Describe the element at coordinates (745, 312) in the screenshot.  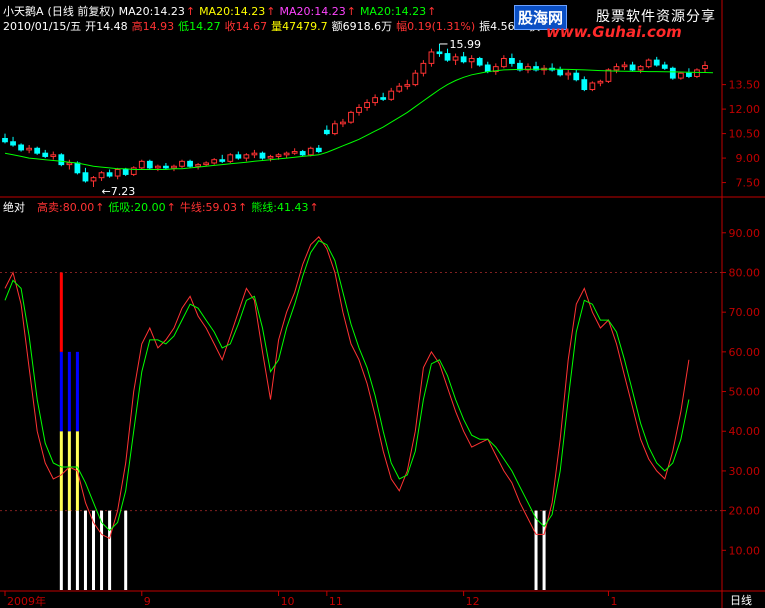
I see `osc-tick-label: 70.00` at that location.